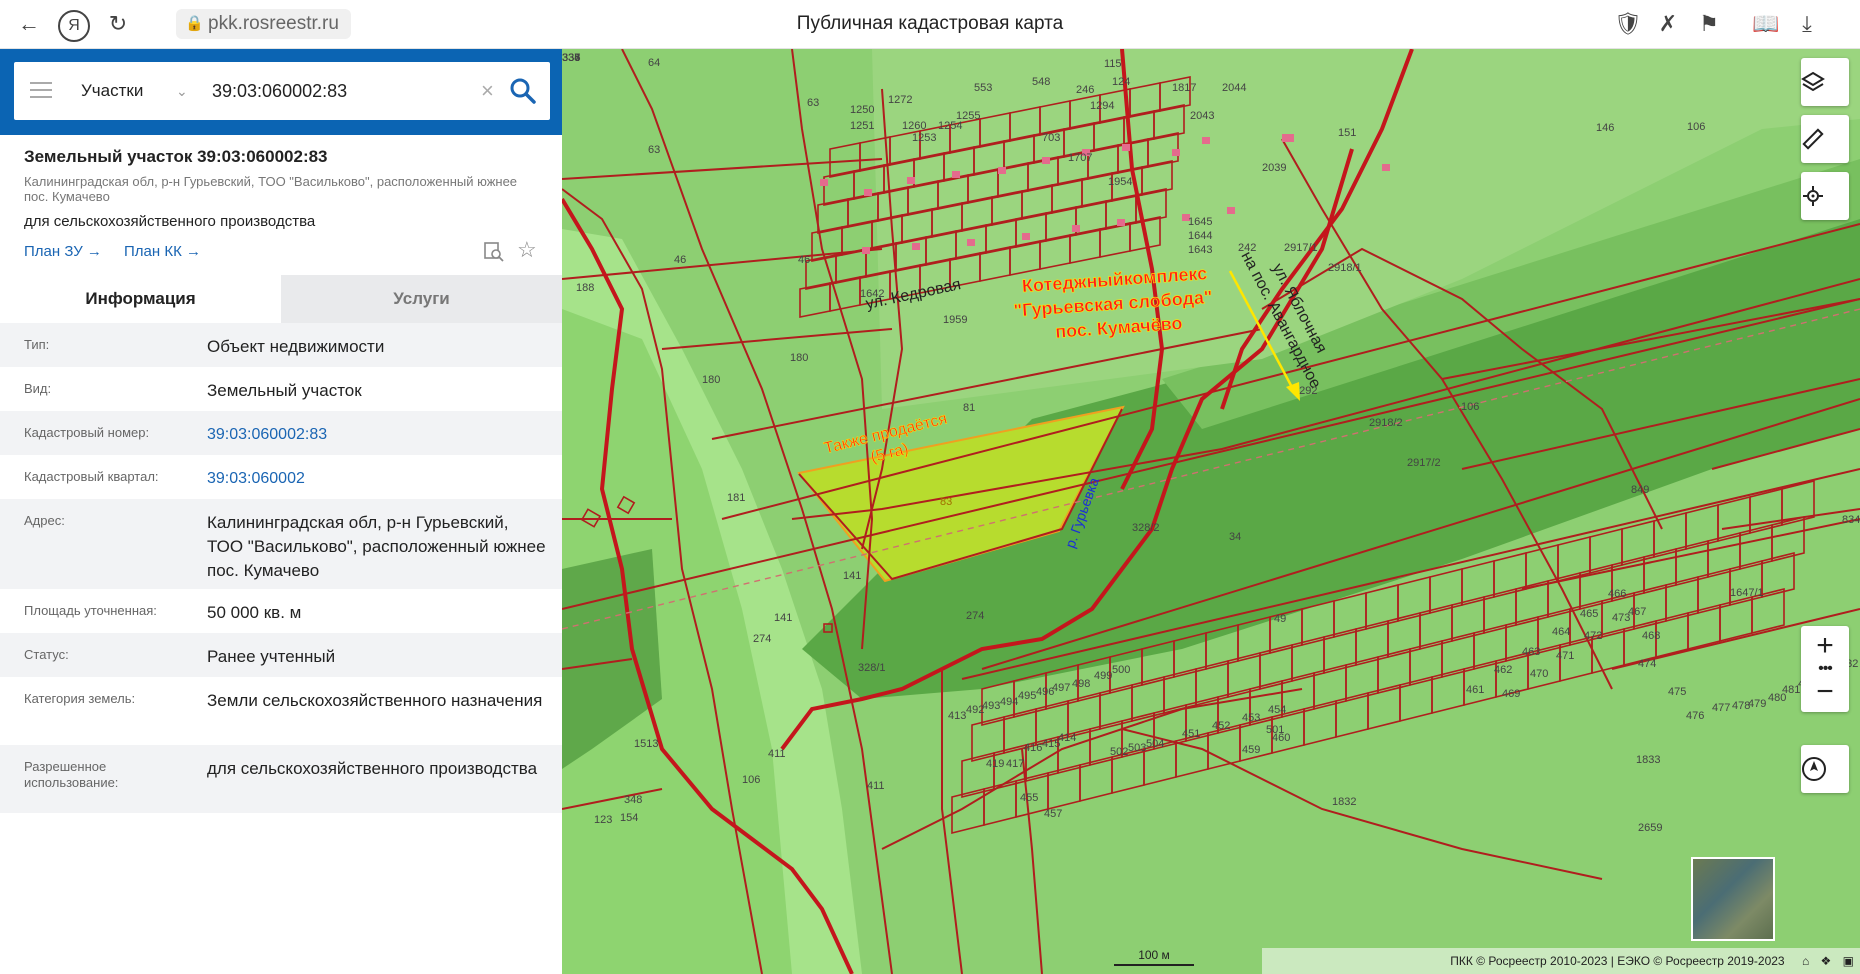  I want to click on pin-icon: ❖, so click(1826, 961).